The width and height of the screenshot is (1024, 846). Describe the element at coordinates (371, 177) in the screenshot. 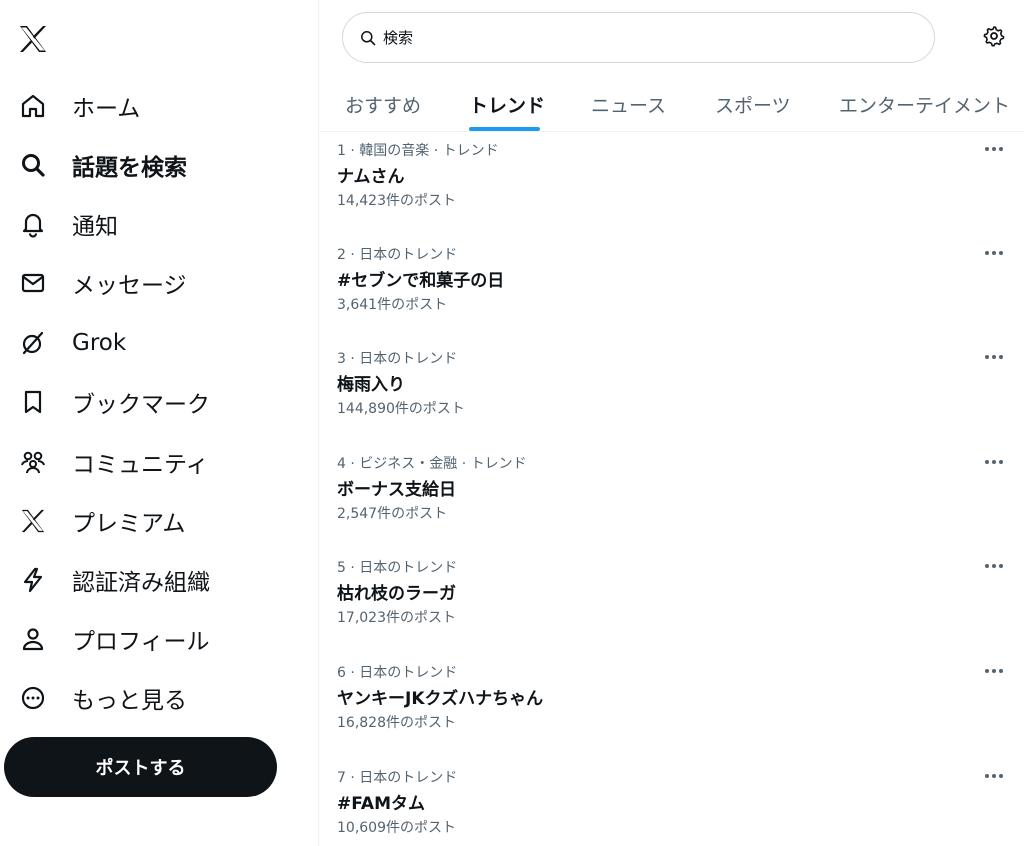

I see `trend-title: ナムさん` at that location.